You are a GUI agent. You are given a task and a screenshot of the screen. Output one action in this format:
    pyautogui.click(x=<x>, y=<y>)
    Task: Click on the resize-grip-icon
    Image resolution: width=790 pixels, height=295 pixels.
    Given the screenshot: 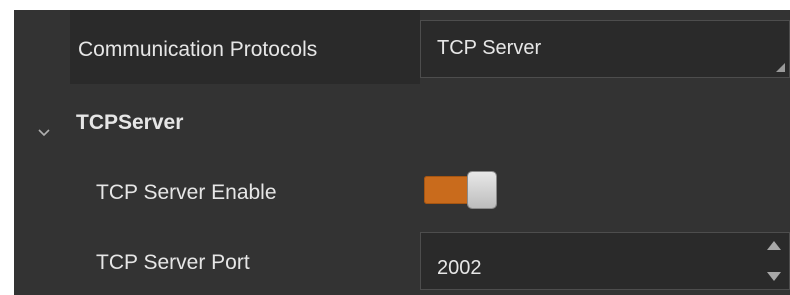 What is the action you would take?
    pyautogui.click(x=780, y=67)
    